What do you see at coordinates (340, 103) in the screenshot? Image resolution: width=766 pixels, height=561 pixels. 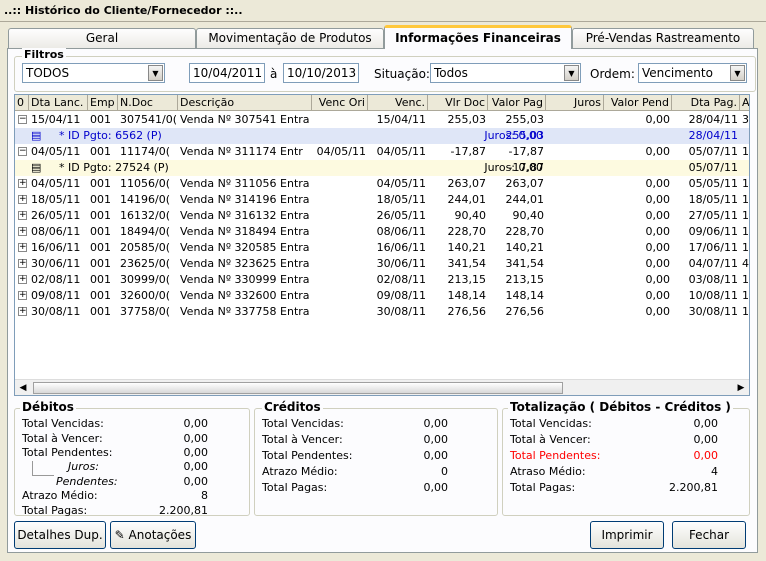 I see `column-header: Venc Ori` at bounding box center [340, 103].